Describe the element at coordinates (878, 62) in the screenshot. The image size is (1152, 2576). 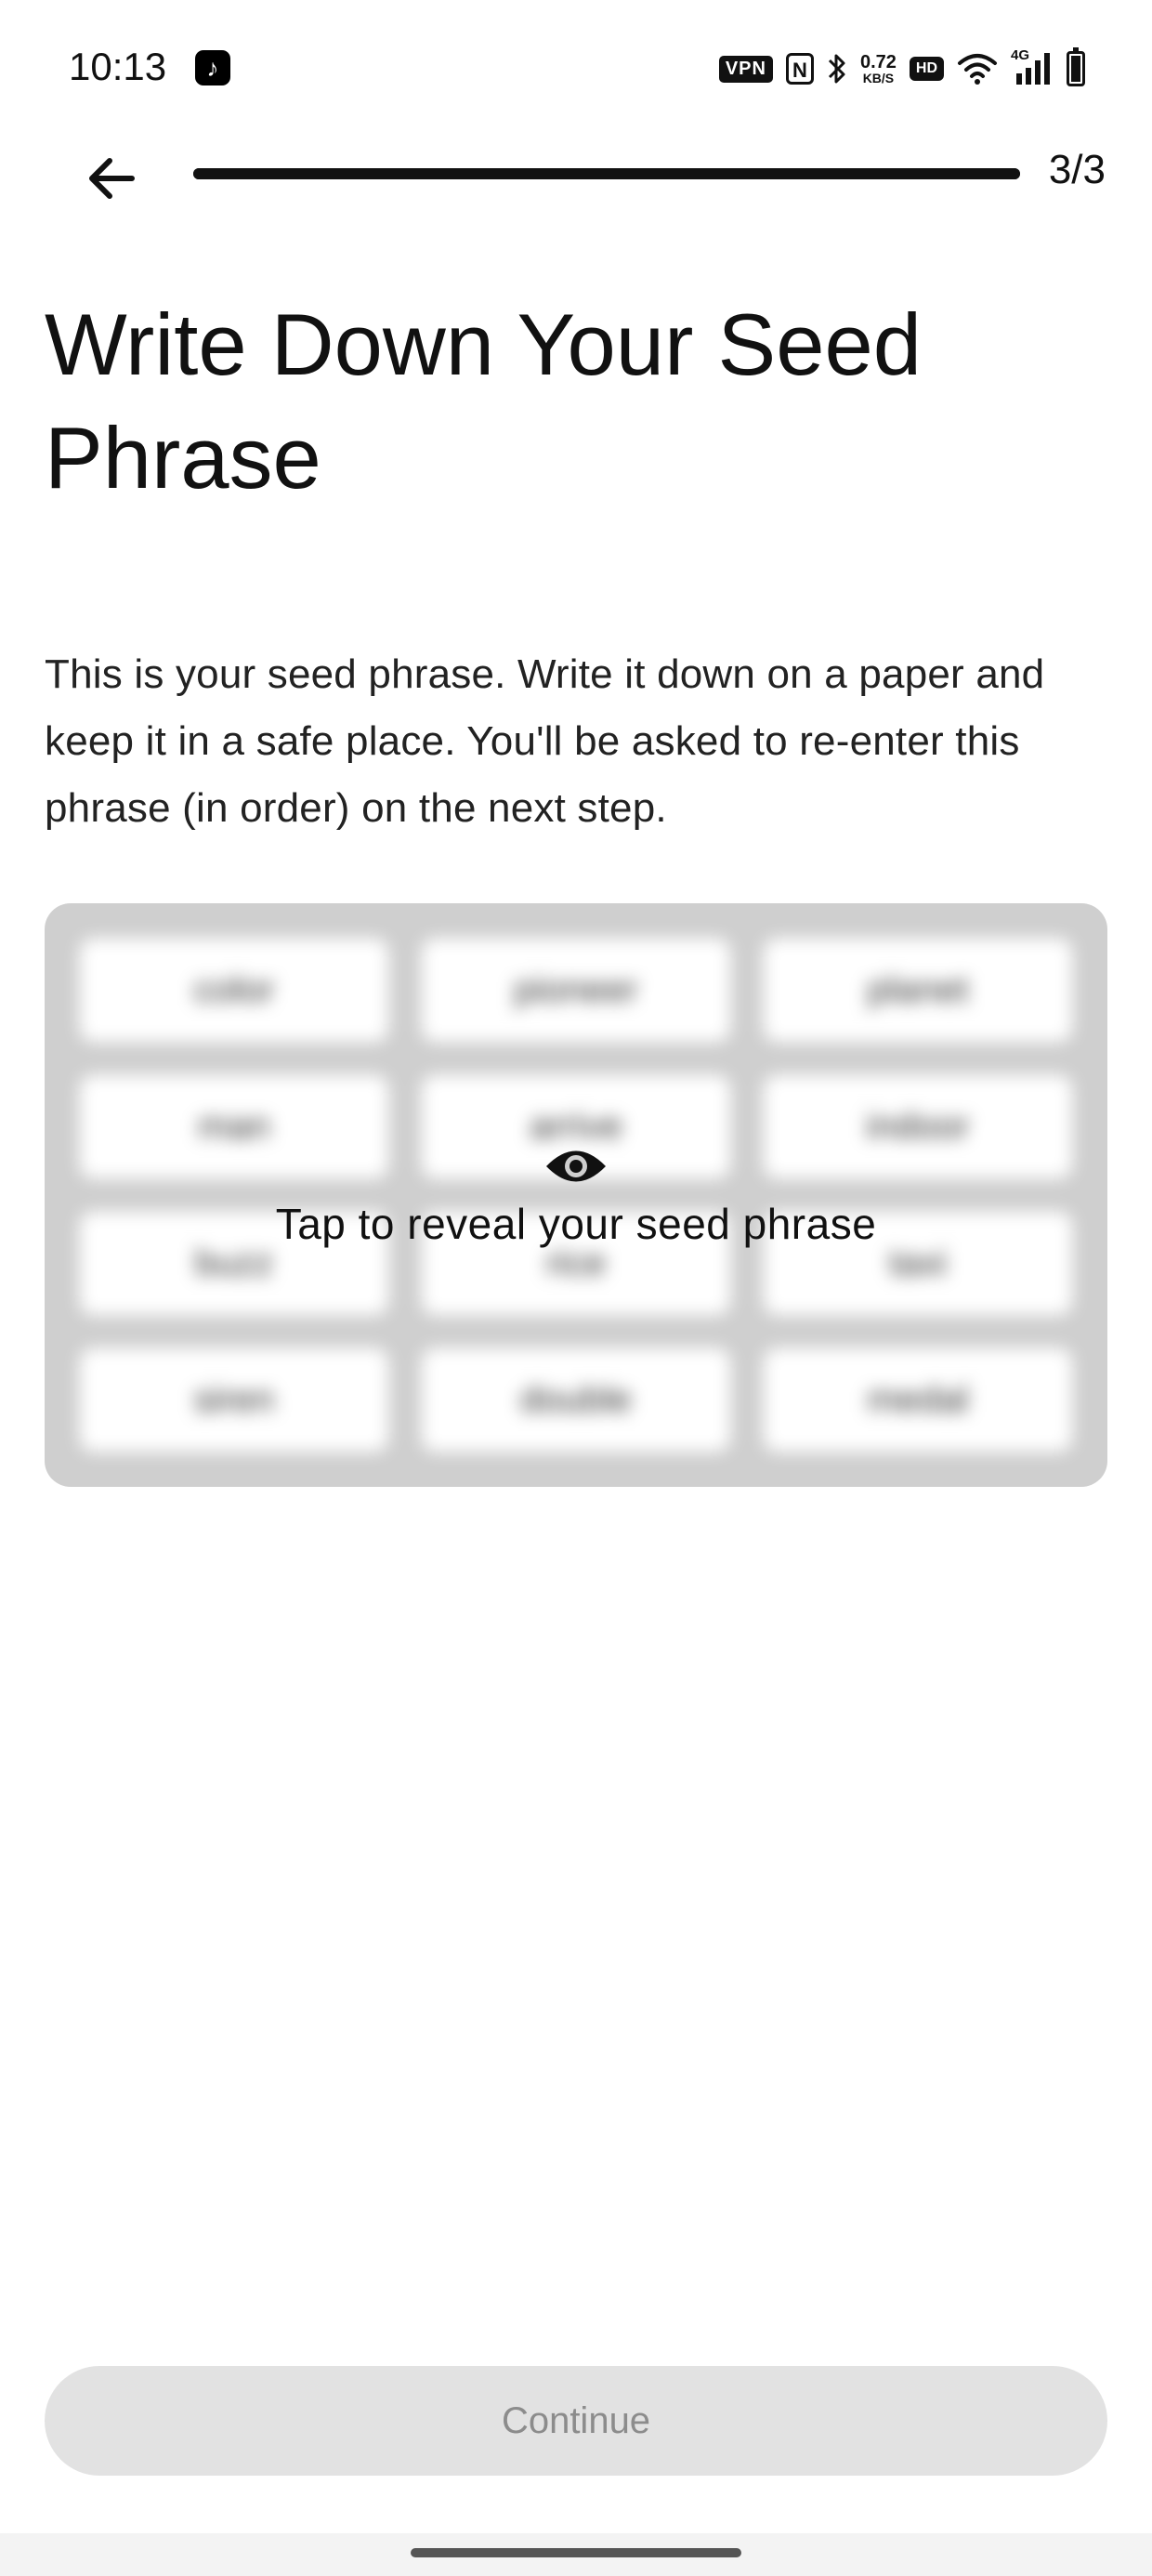
I see `network-speed-value: 0.72` at that location.